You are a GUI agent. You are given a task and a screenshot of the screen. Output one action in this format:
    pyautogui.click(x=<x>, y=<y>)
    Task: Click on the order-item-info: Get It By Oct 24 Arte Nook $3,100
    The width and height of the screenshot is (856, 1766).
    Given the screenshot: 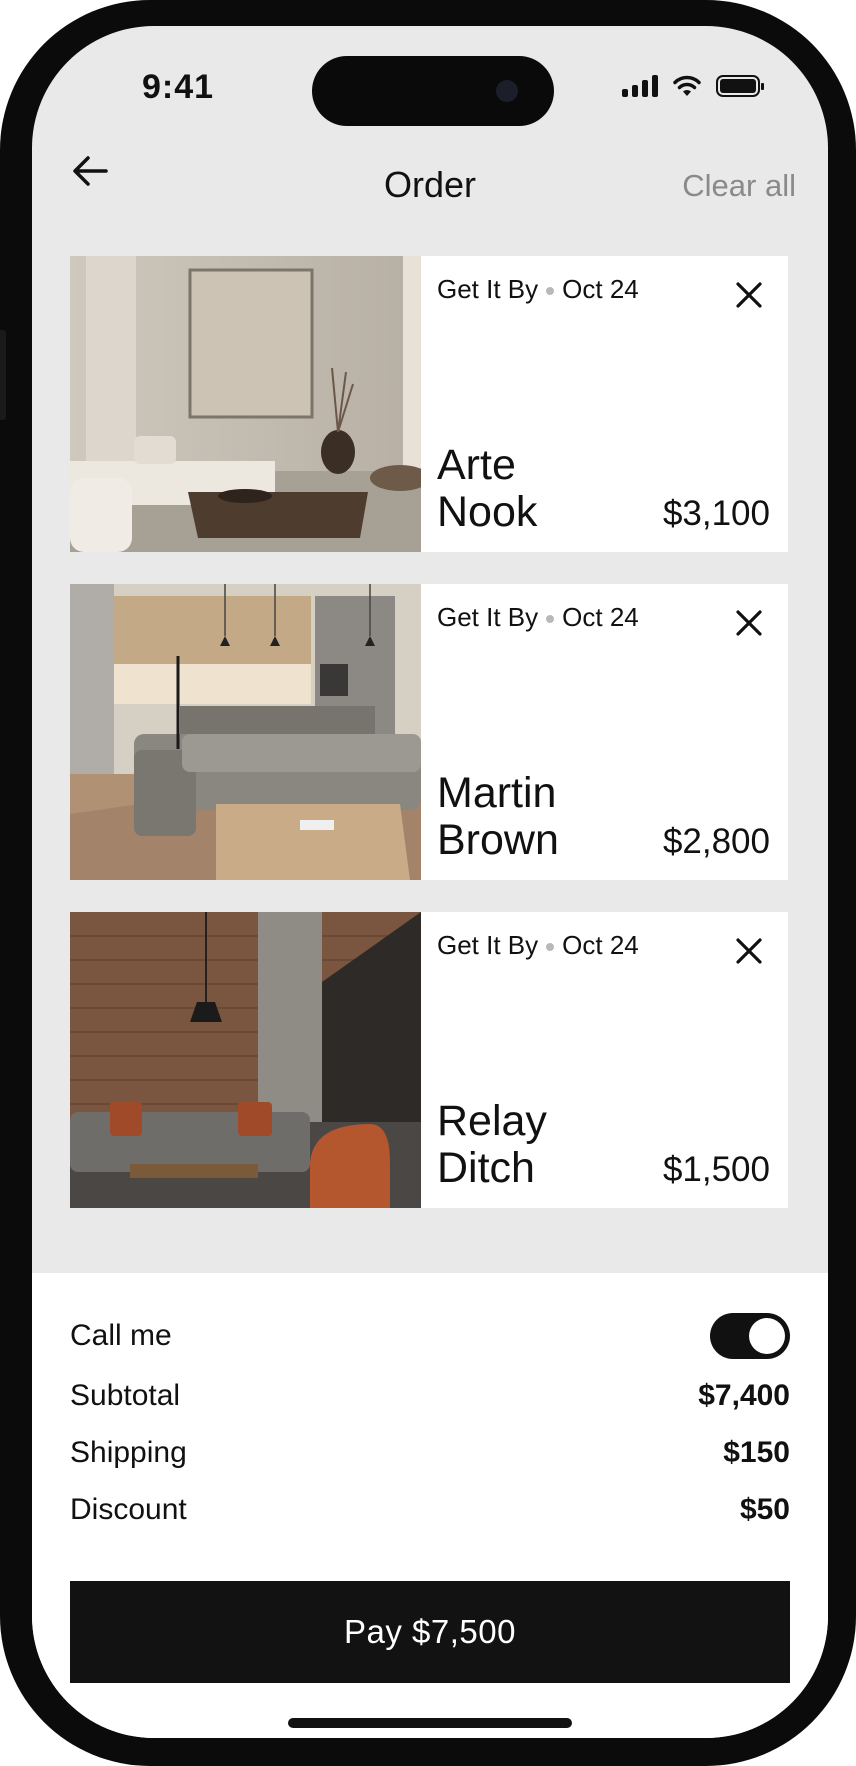 What is the action you would take?
    pyautogui.click(x=604, y=404)
    